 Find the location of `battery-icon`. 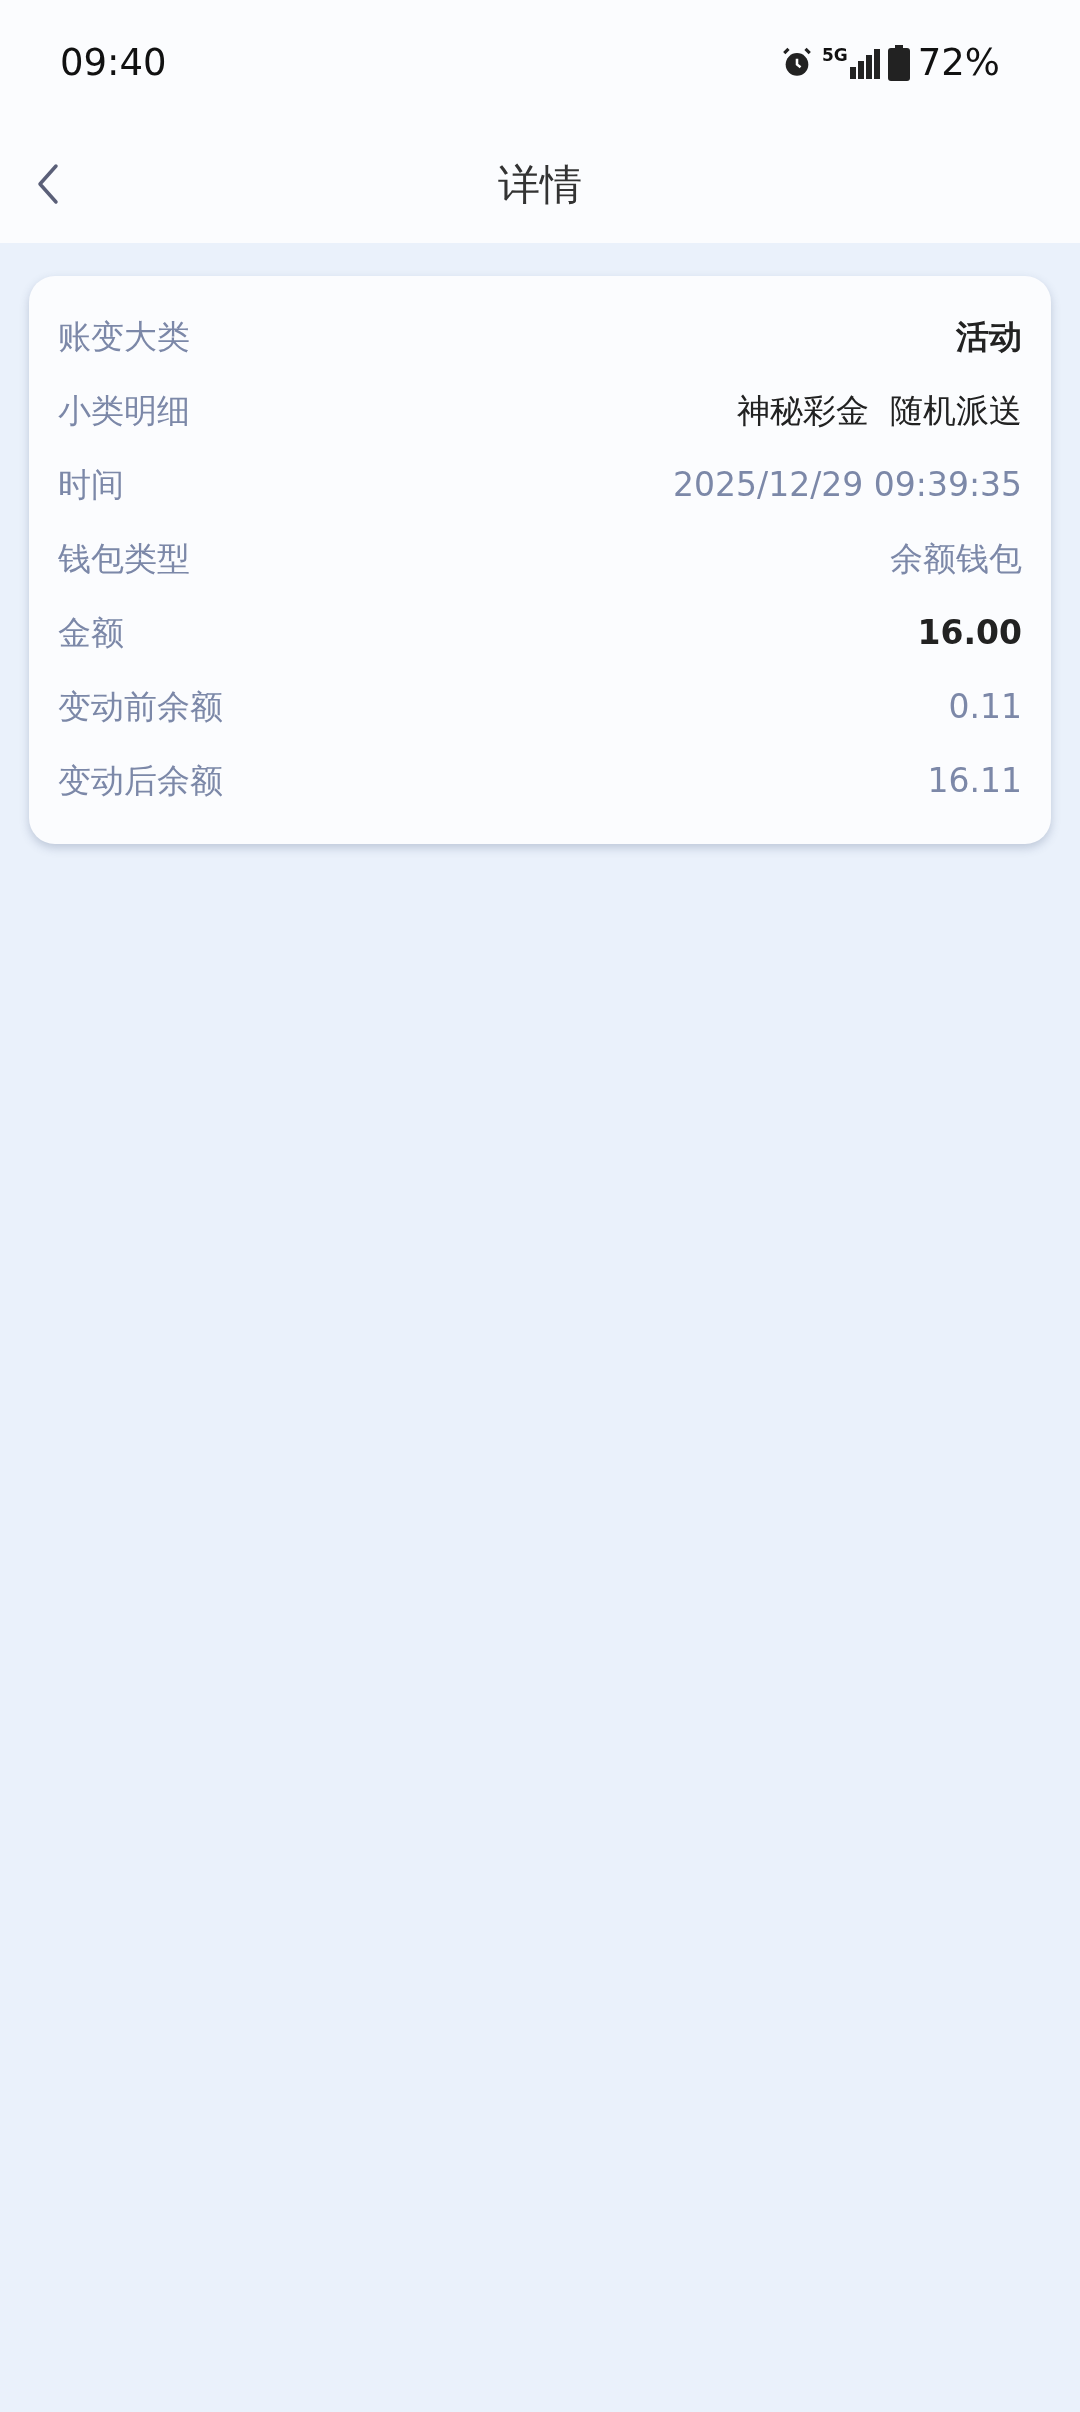

battery-icon is located at coordinates (898, 62).